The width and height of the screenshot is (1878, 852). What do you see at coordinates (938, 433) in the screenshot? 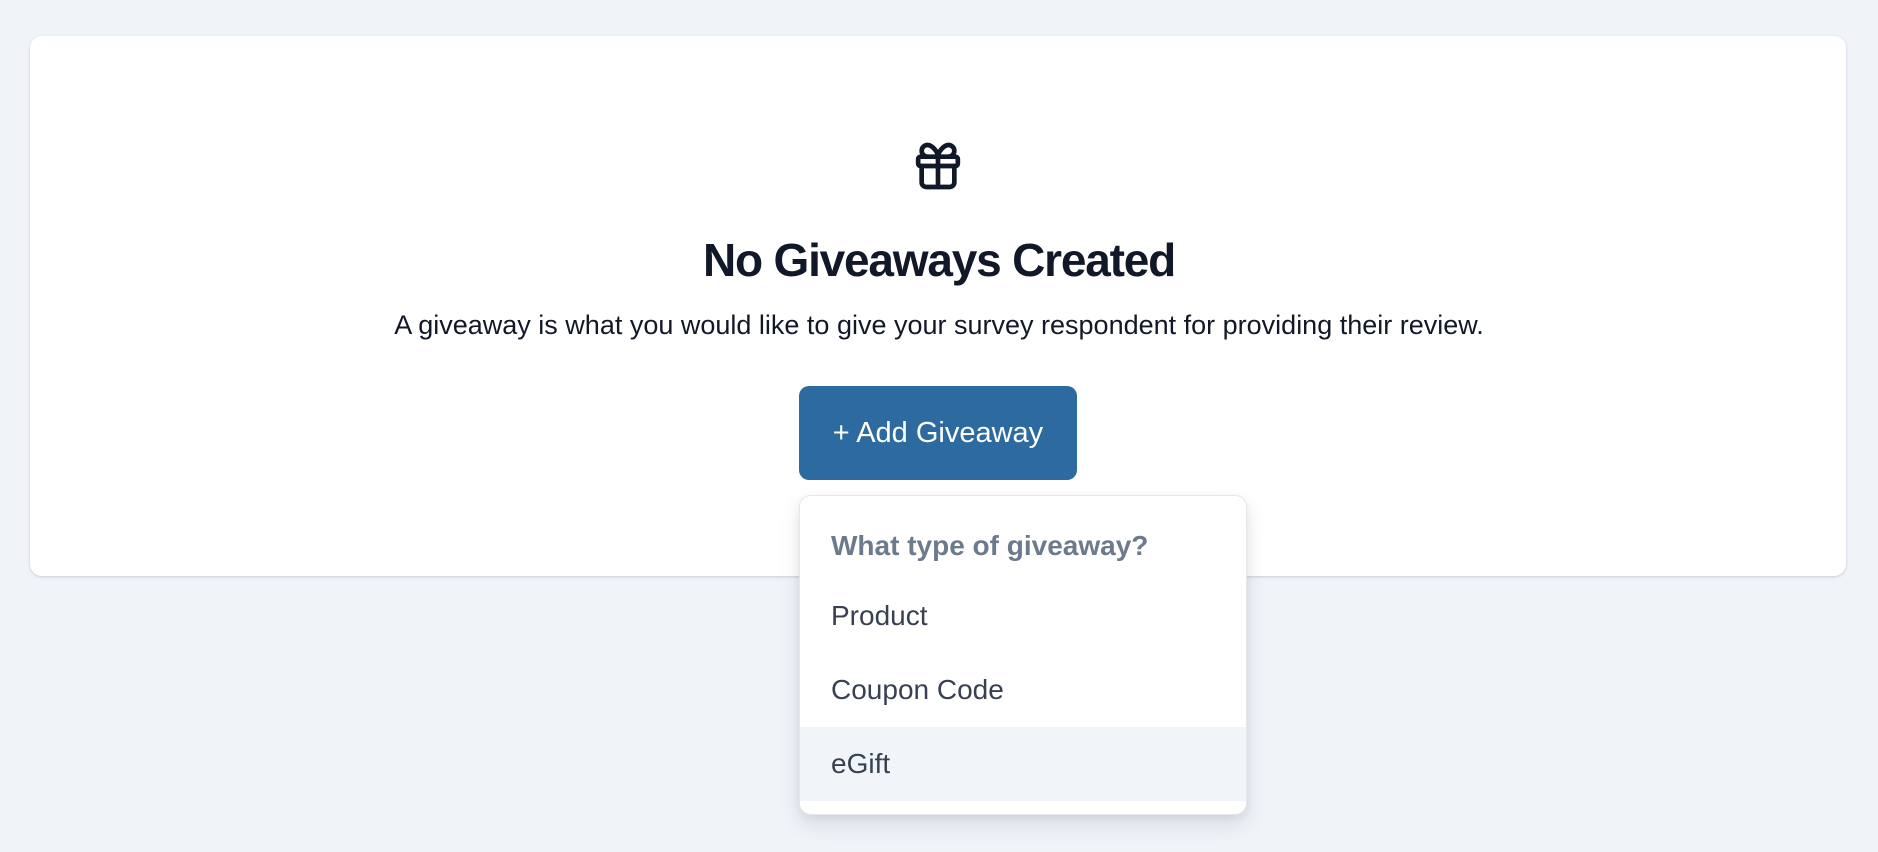
I see `add-giveaway-button: + Add Giveaway` at bounding box center [938, 433].